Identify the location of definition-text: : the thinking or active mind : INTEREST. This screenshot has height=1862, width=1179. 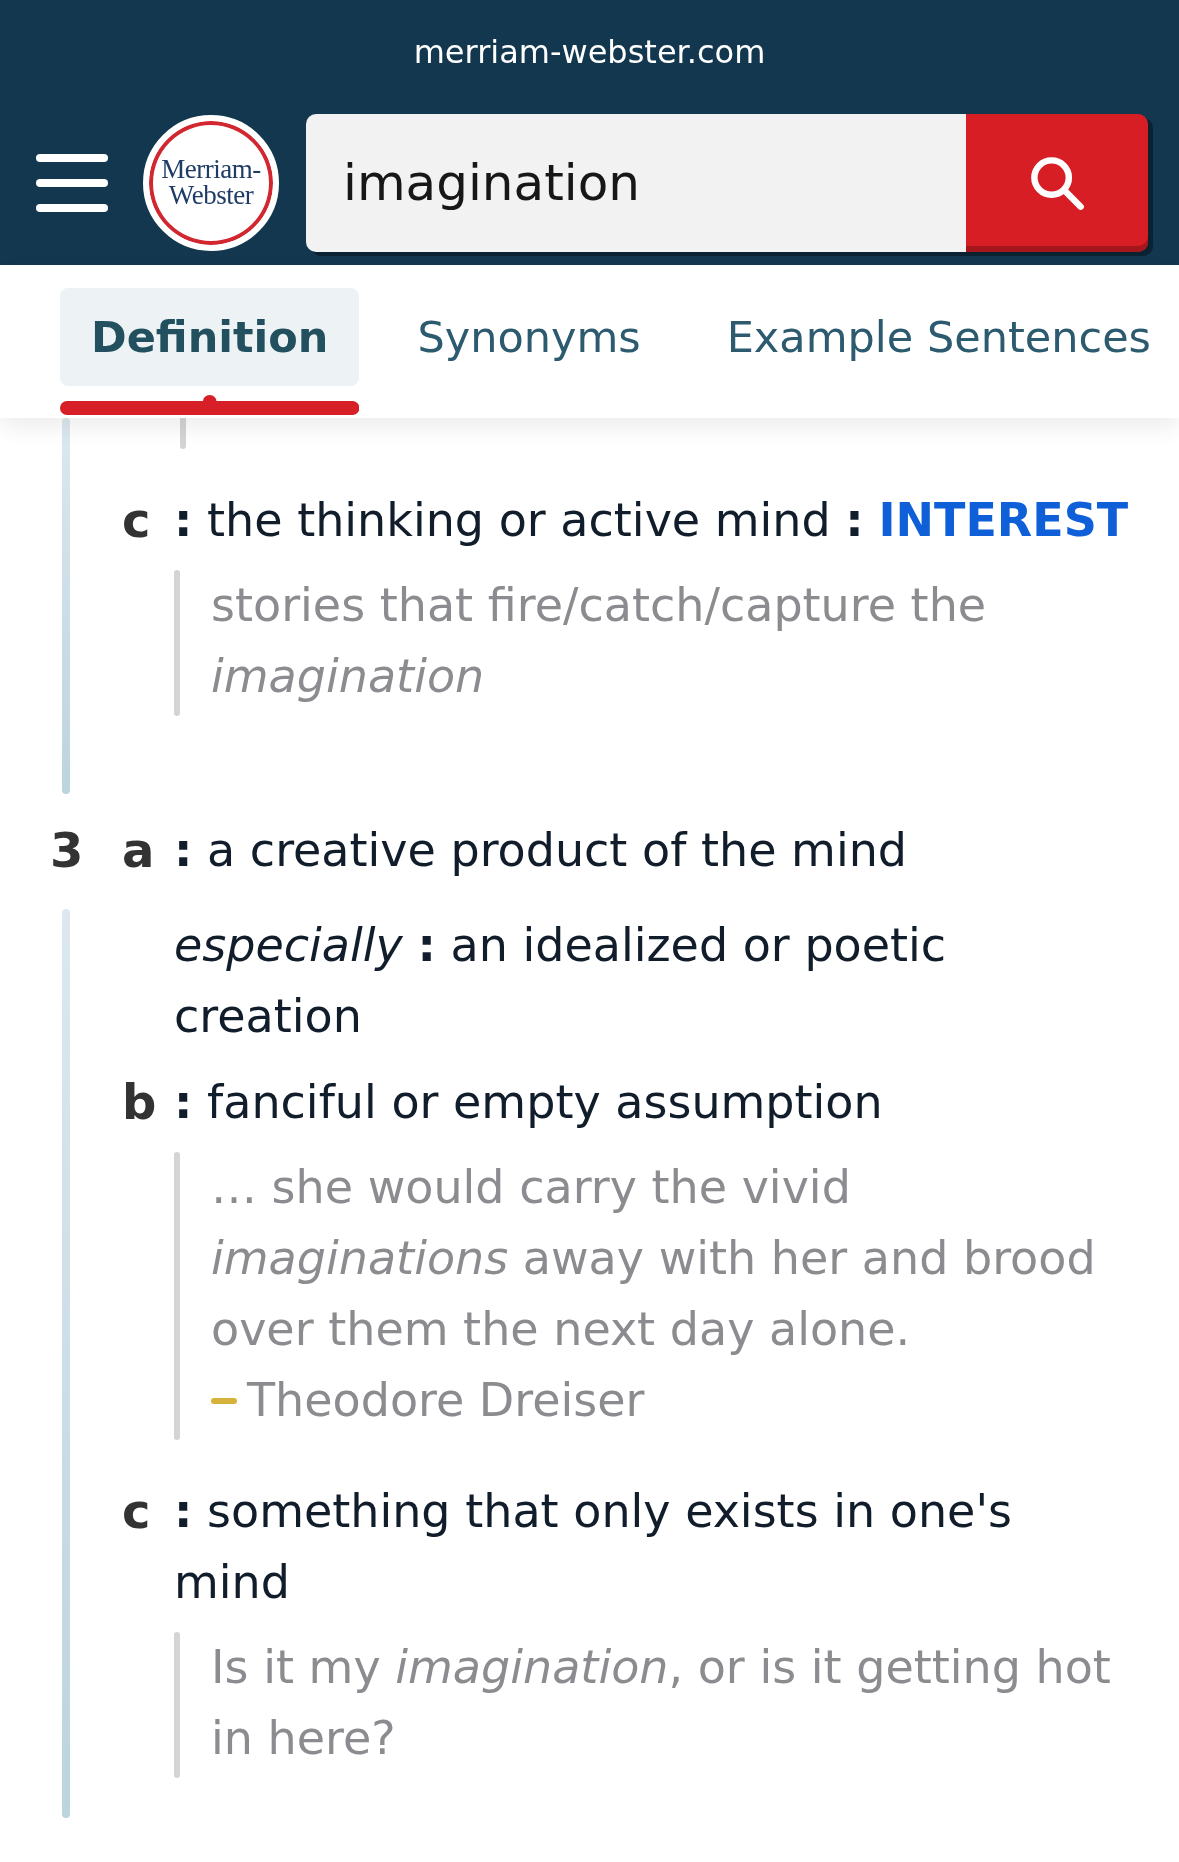
(652, 520).